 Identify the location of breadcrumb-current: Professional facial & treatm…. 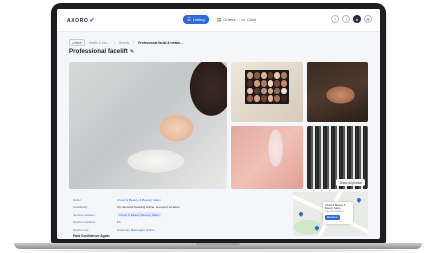
(161, 42).